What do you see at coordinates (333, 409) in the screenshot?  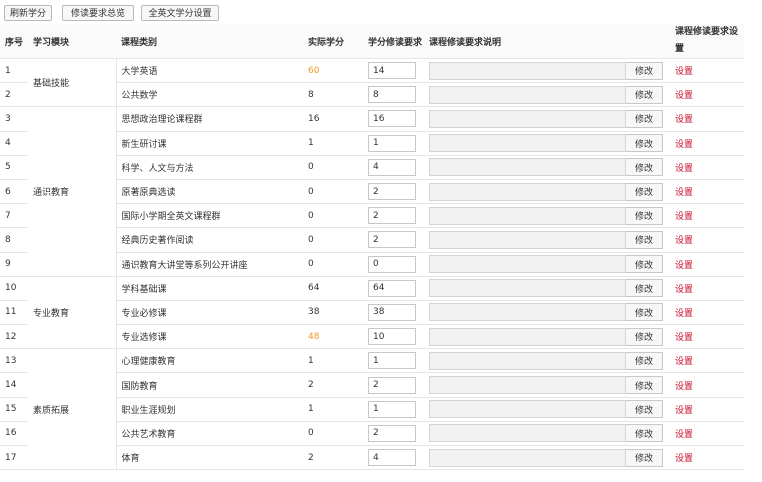 I see `actual-credits: 1` at bounding box center [333, 409].